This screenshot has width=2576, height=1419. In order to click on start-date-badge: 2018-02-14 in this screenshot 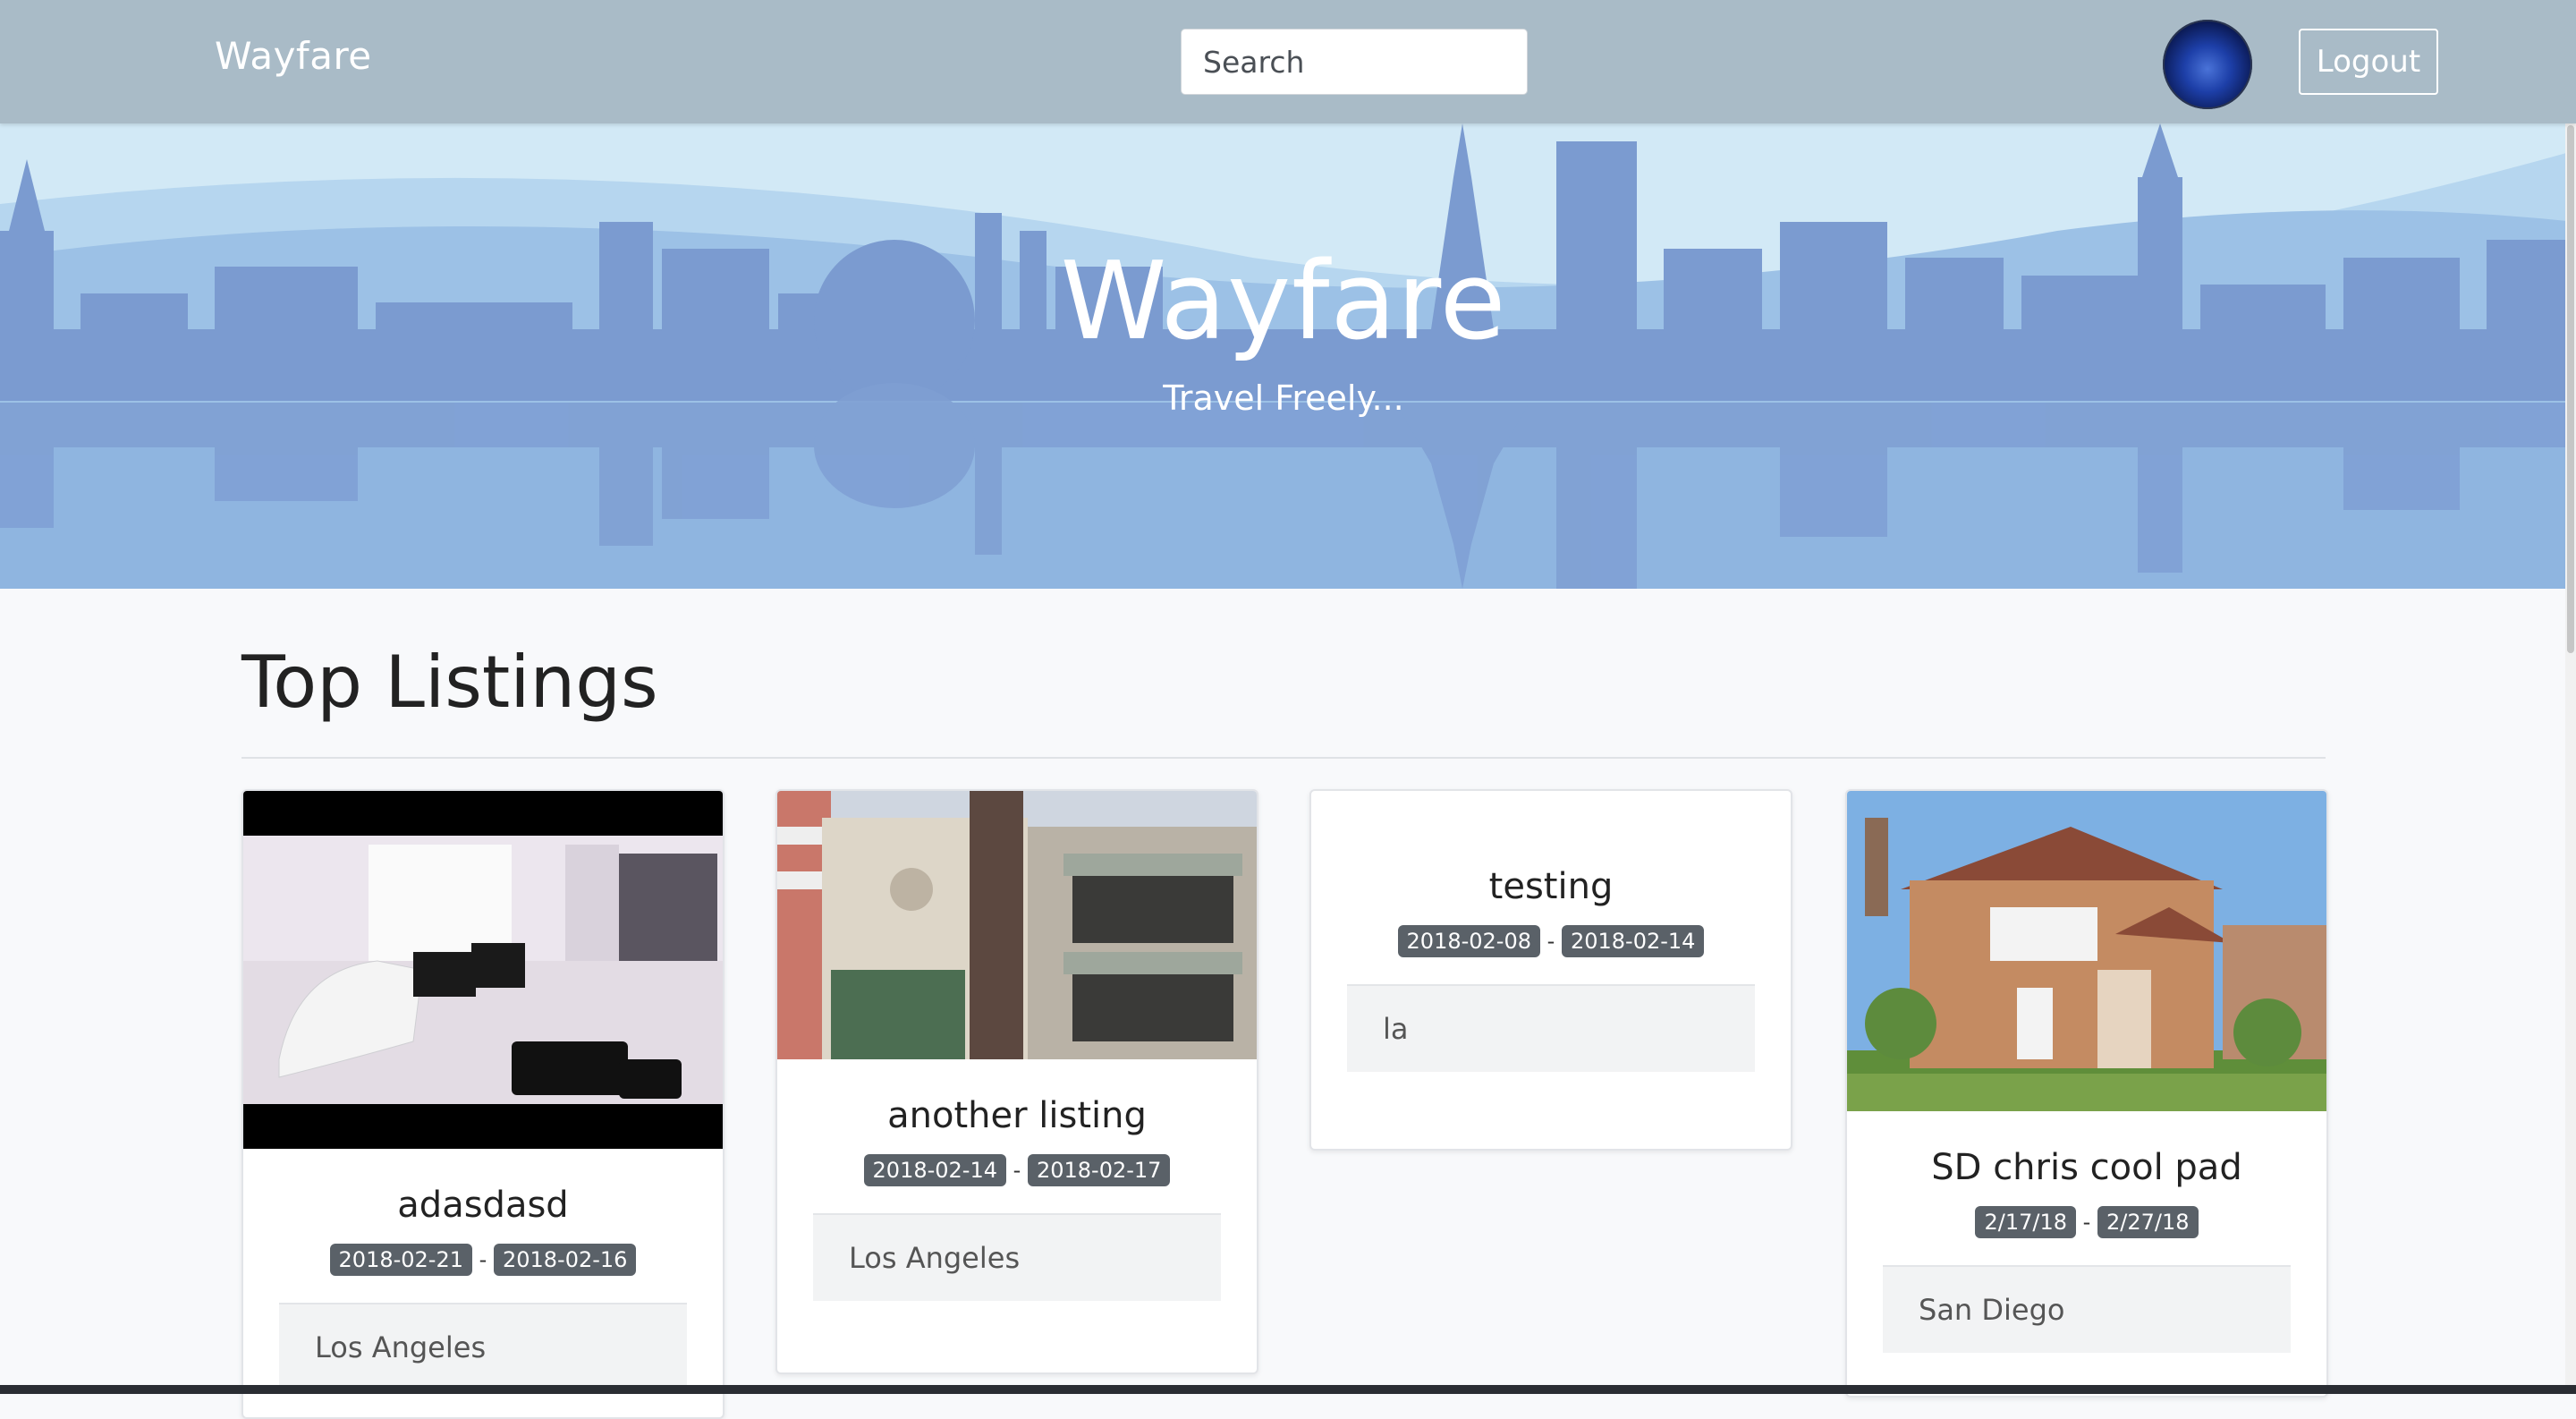, I will do `click(935, 1170)`.